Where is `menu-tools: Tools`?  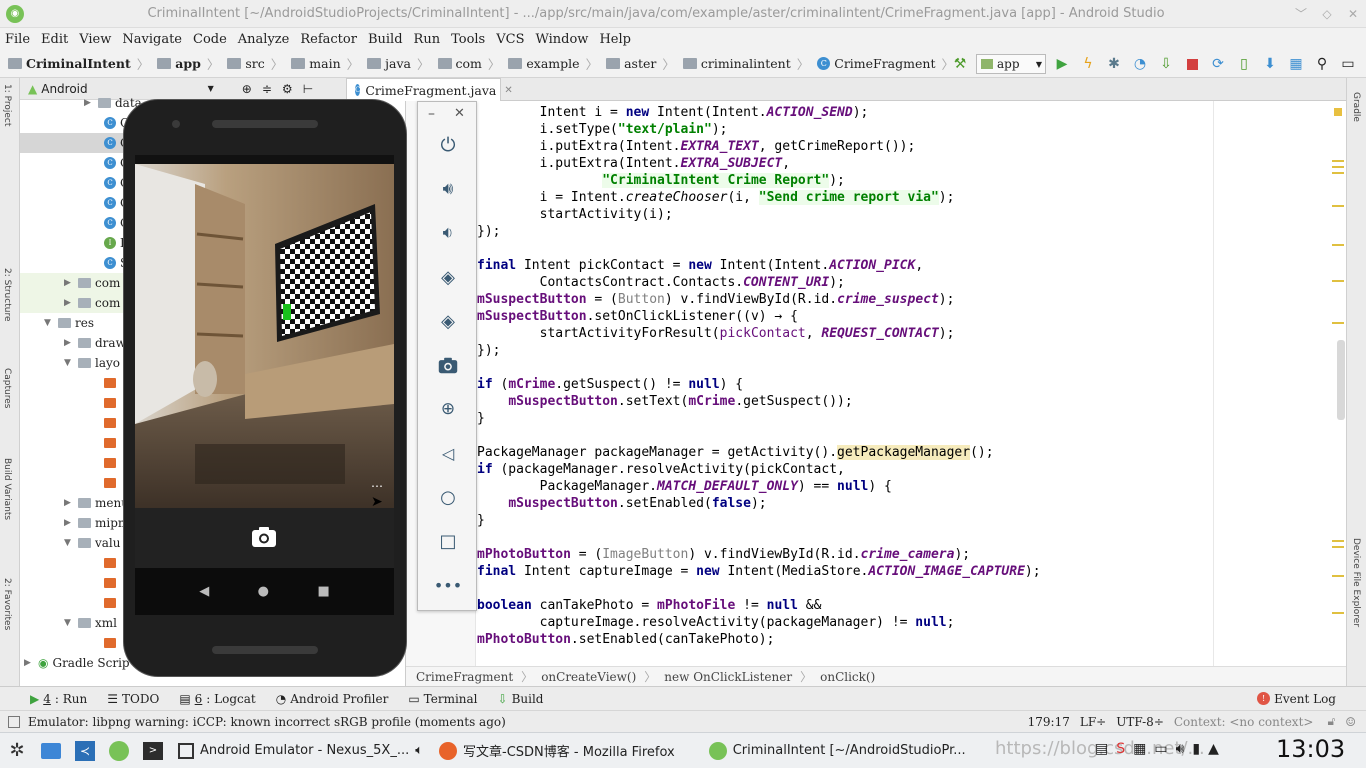 menu-tools: Tools is located at coordinates (468, 39).